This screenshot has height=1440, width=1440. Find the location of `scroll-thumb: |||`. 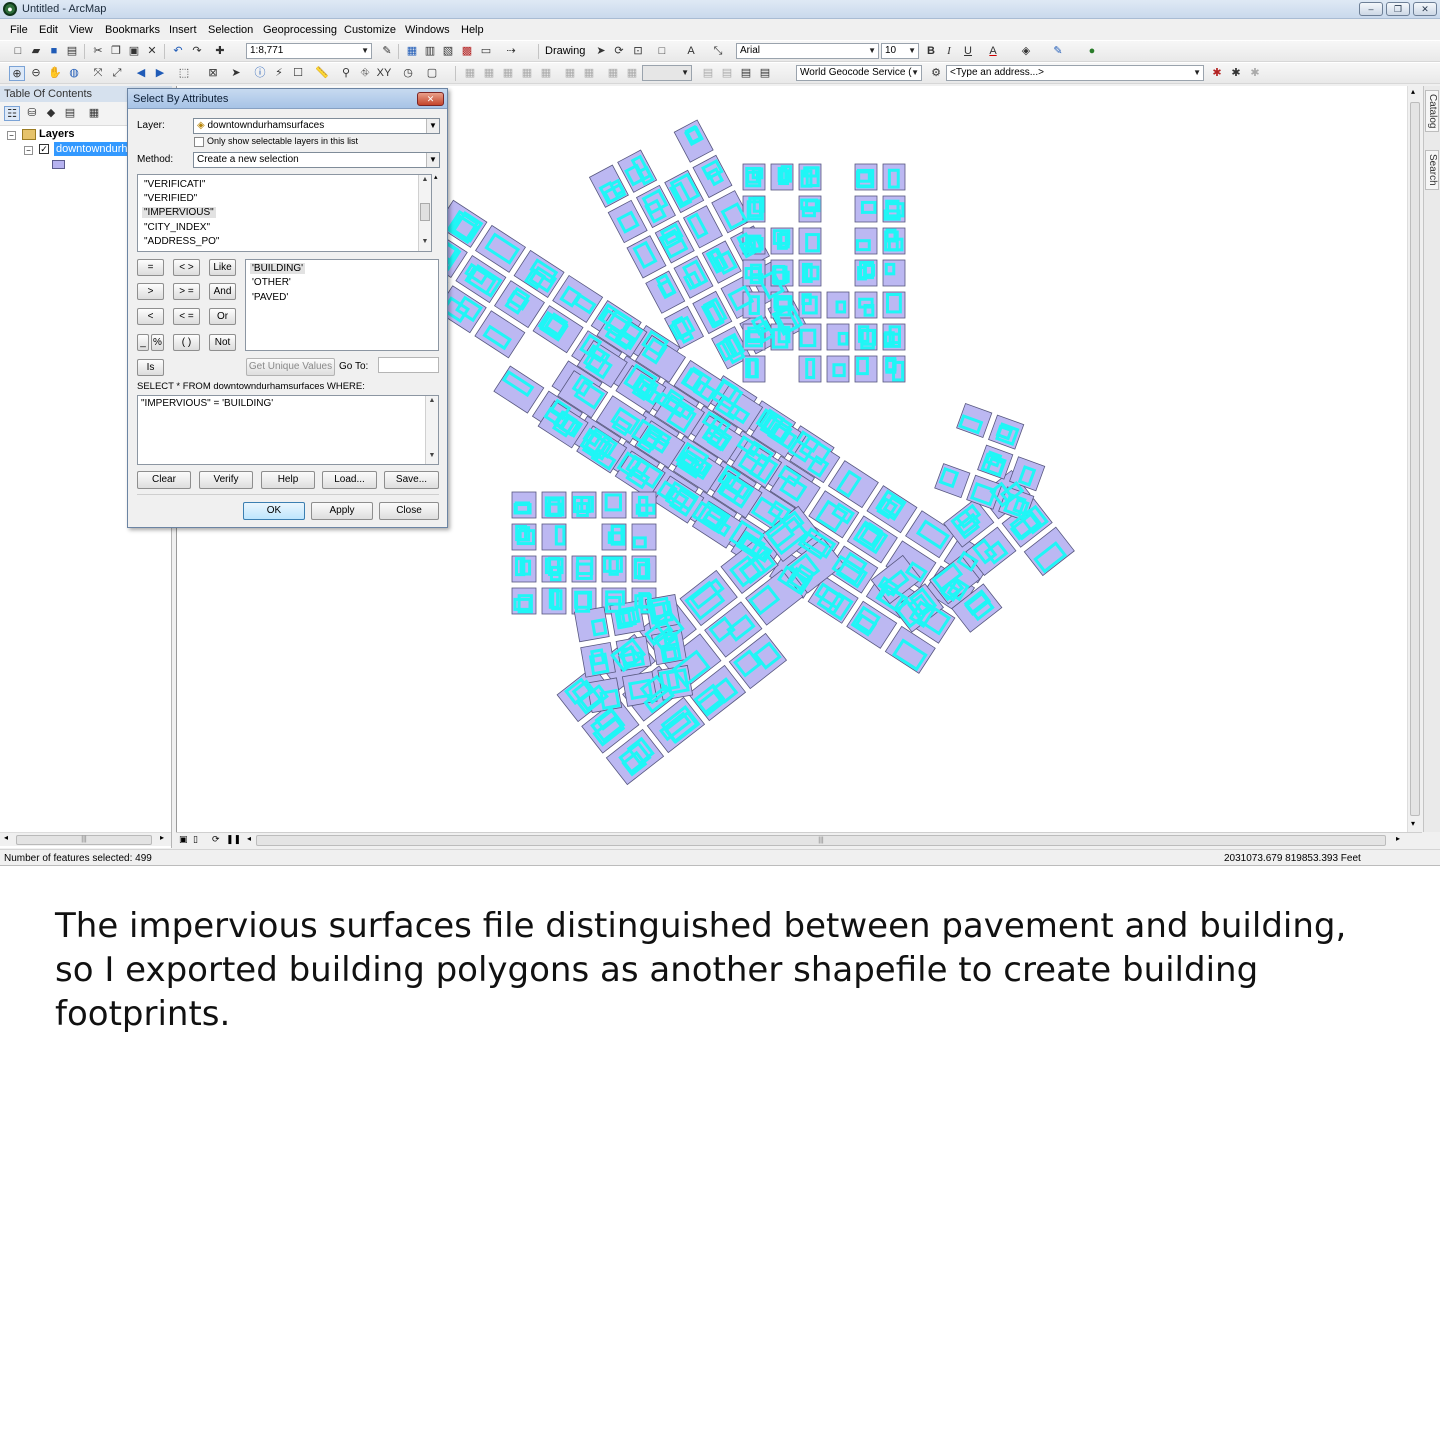

scroll-thumb: ||| is located at coordinates (84, 840).